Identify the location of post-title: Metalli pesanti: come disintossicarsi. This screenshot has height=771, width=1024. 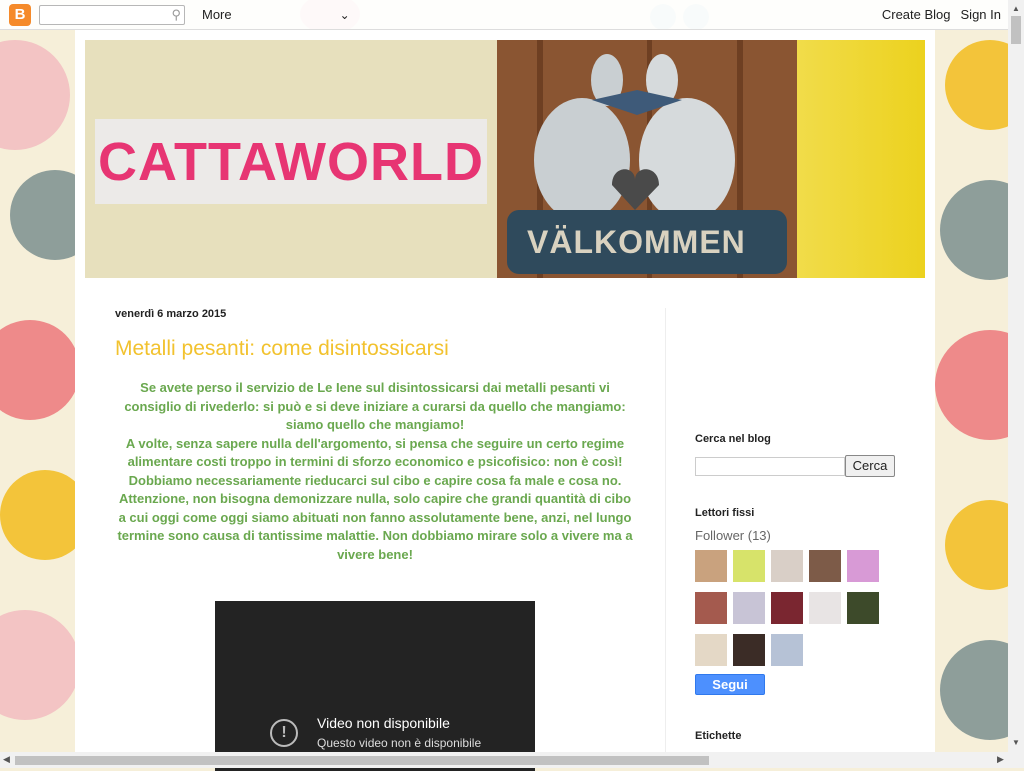
(282, 349).